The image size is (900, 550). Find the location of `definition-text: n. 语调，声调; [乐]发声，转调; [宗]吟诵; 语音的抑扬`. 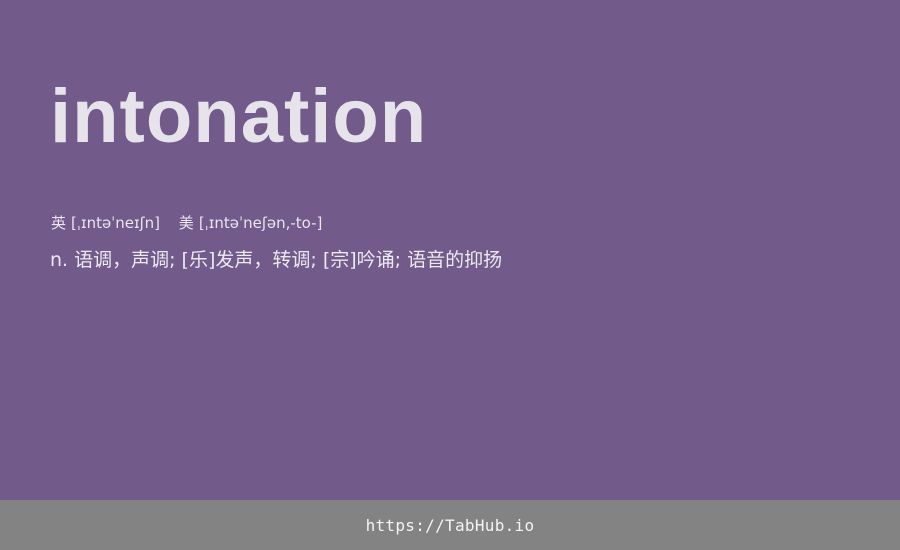

definition-text: n. 语调，声调; [乐]发声，转调; [宗]吟诵; 语音的抑扬 is located at coordinates (276, 260).